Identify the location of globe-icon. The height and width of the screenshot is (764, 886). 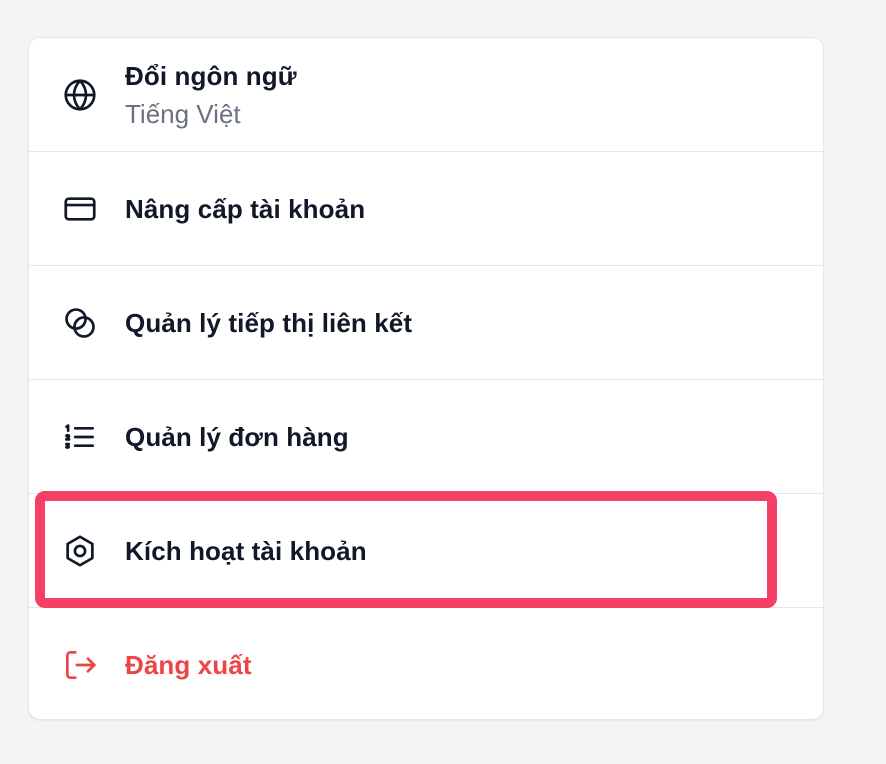
(80, 95).